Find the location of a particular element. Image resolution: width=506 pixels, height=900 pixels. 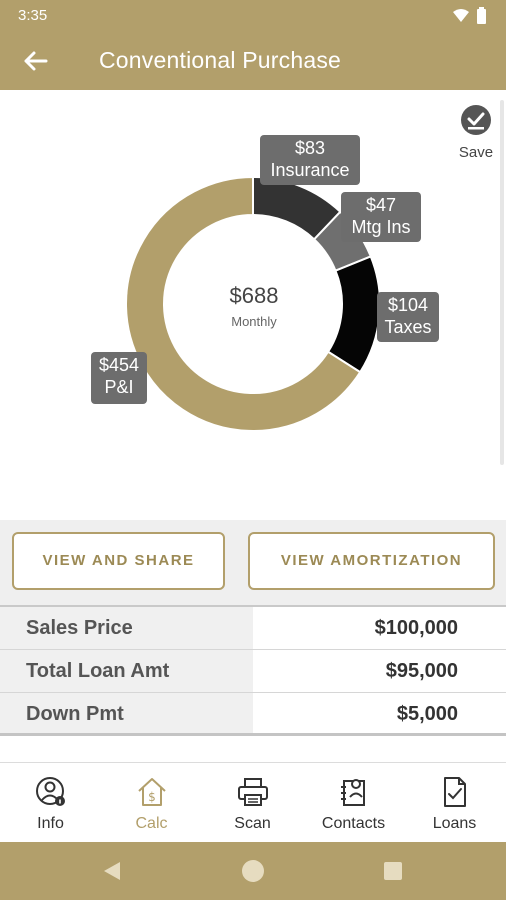

recents-square-icon is located at coordinates (393, 871).